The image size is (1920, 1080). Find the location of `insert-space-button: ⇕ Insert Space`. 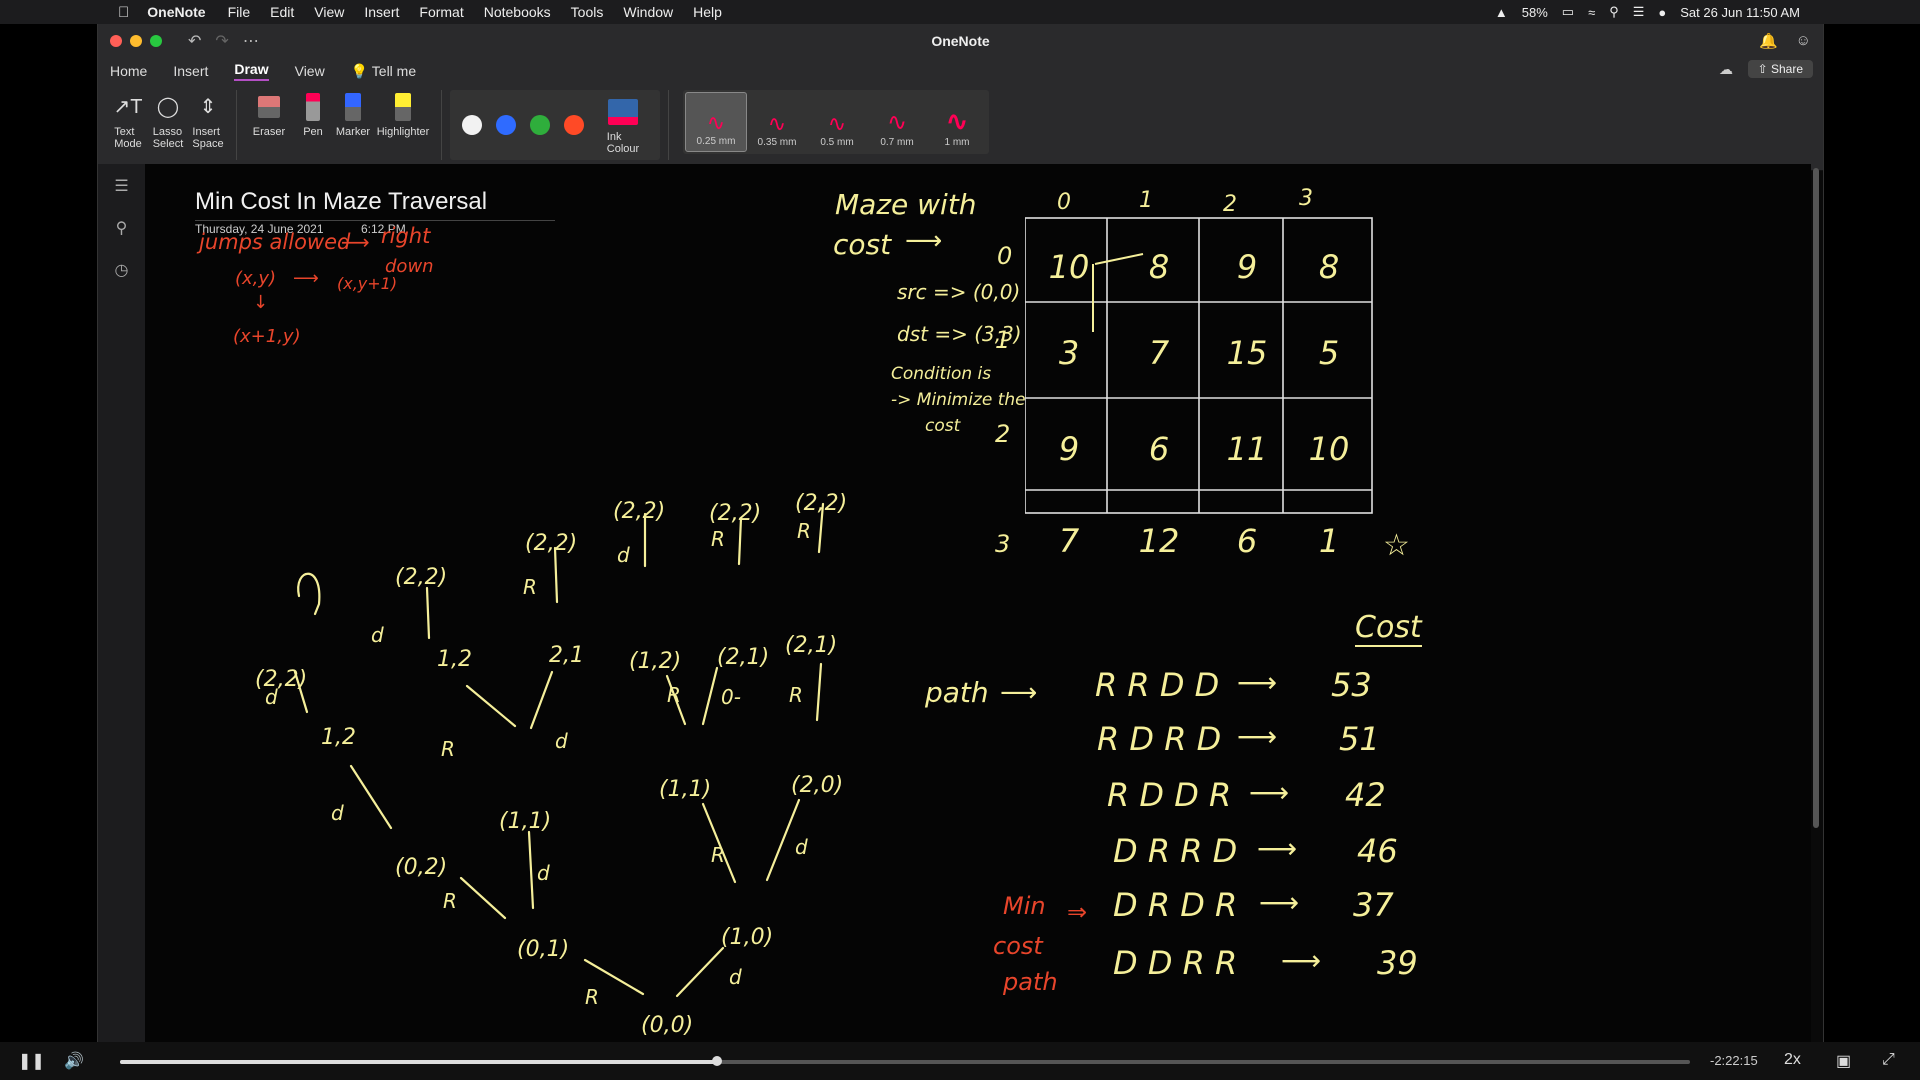

insert-space-button: ⇕ Insert Space is located at coordinates (208, 120).